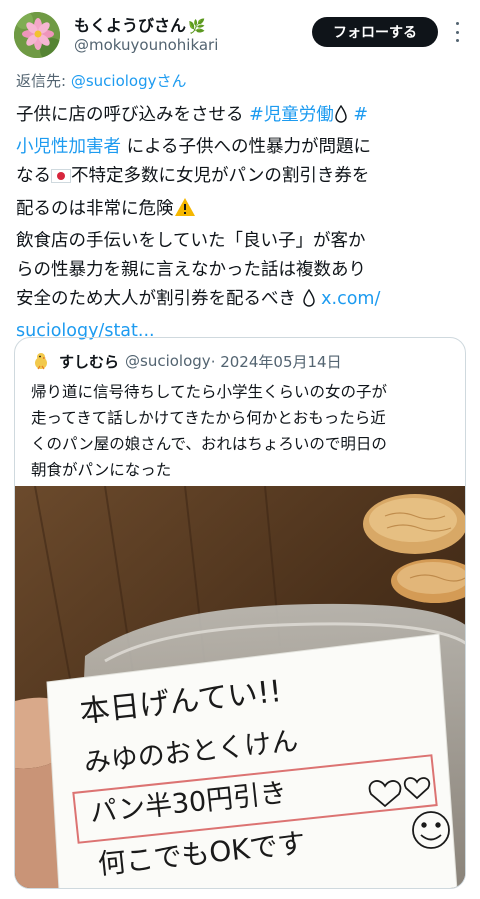 The height and width of the screenshot is (899, 480). What do you see at coordinates (156, 299) in the screenshot?
I see `tweet-segment: 安全のため大人が割引券を配るべき` at bounding box center [156, 299].